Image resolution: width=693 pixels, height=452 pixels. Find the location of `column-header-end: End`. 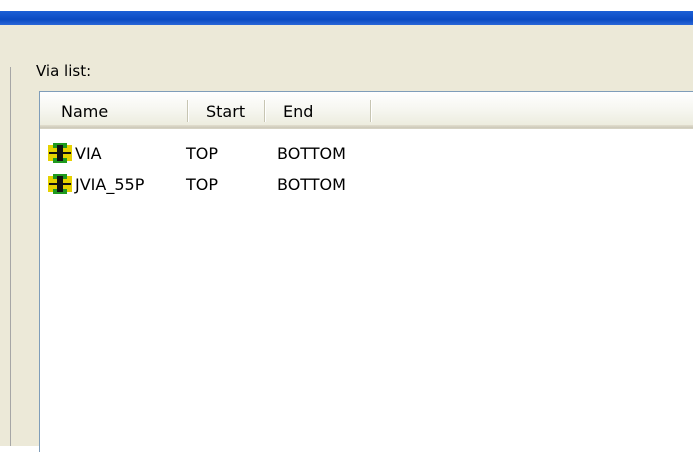

column-header-end: End is located at coordinates (298, 111).